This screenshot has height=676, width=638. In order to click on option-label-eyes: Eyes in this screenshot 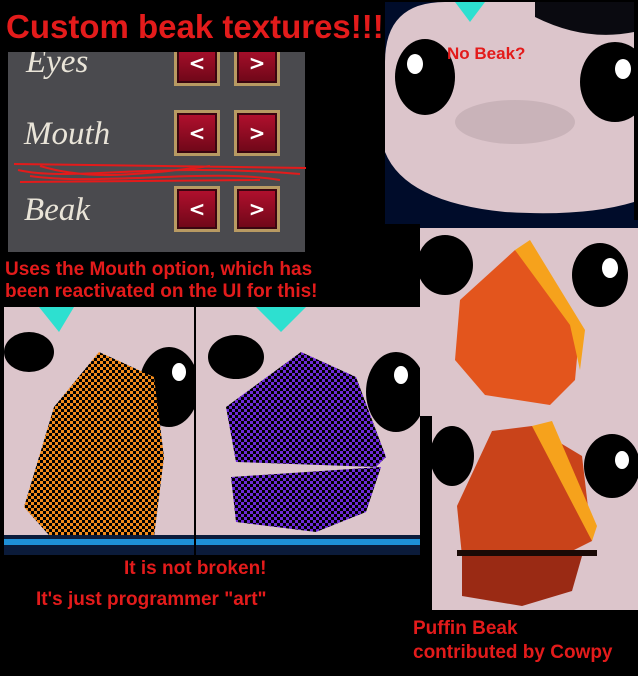, I will do `click(57, 66)`.